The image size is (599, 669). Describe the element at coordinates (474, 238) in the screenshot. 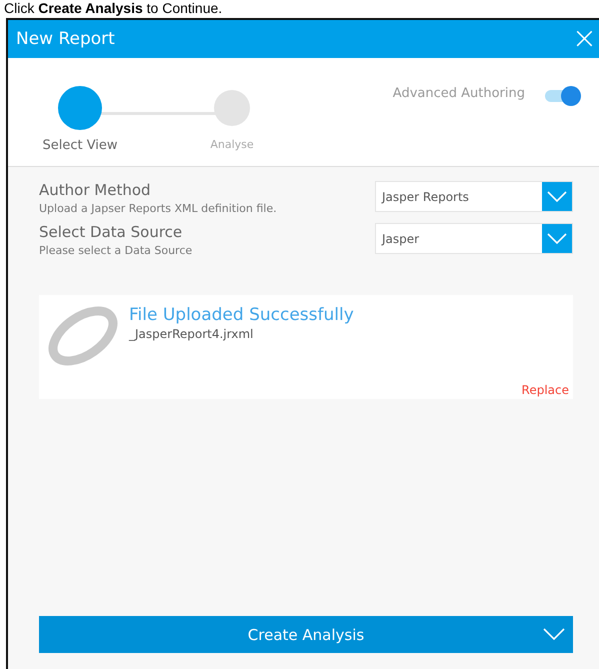

I see `dropdown-field: Jasper` at that location.